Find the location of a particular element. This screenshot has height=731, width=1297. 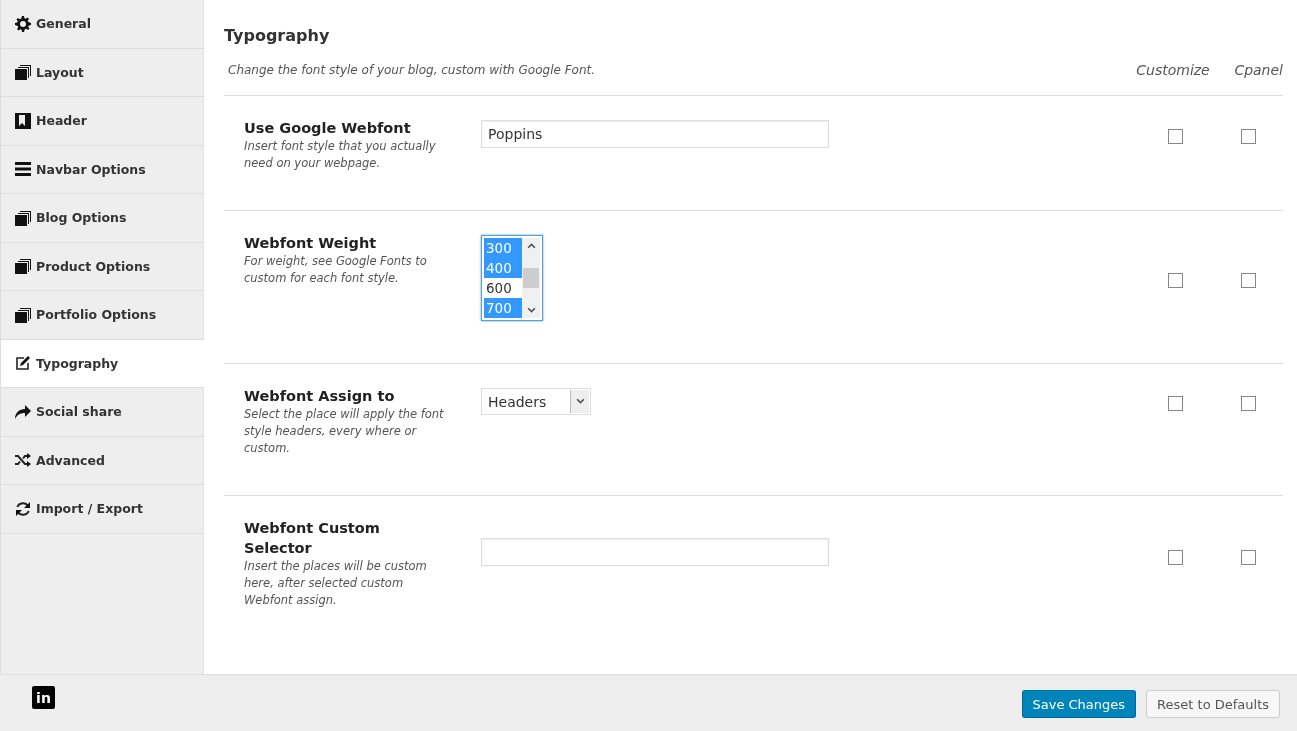

shuffle-icon is located at coordinates (23, 460).